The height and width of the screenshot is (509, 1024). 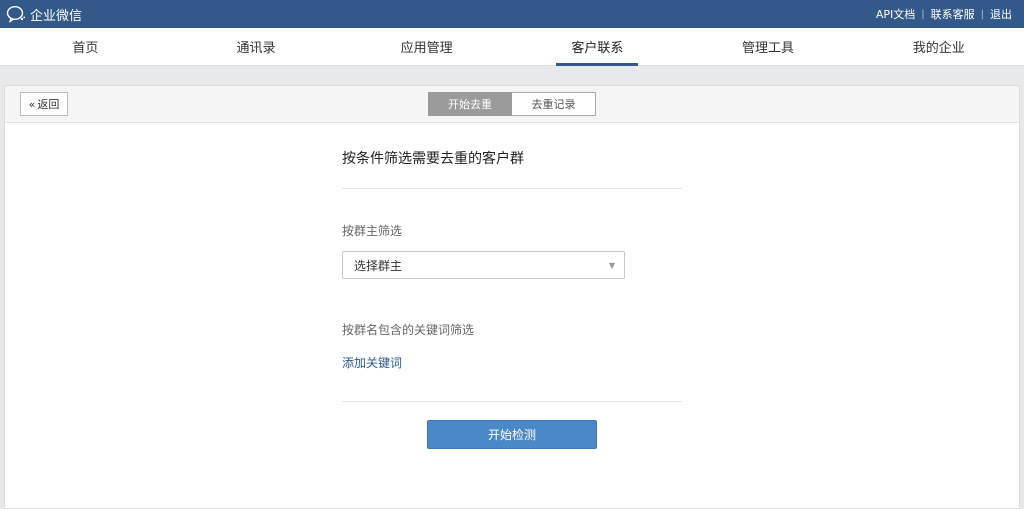 What do you see at coordinates (768, 46) in the screenshot?
I see `nav-management-tools: 管理工具` at bounding box center [768, 46].